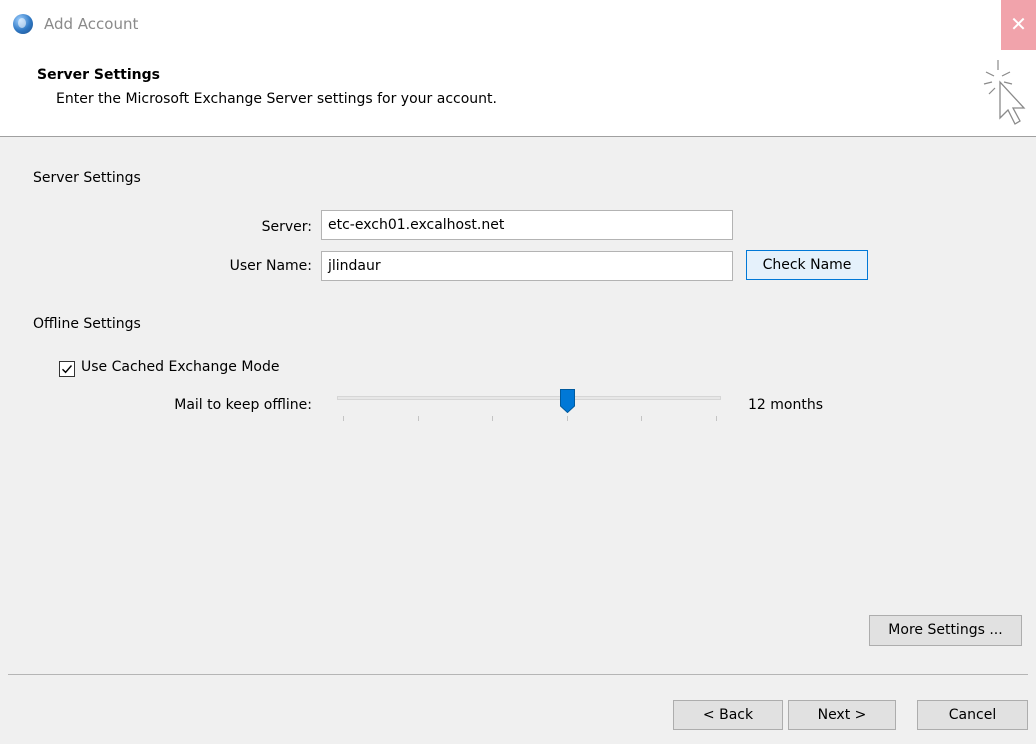  Describe the element at coordinates (270, 266) in the screenshot. I see `username-label: User Name:` at that location.